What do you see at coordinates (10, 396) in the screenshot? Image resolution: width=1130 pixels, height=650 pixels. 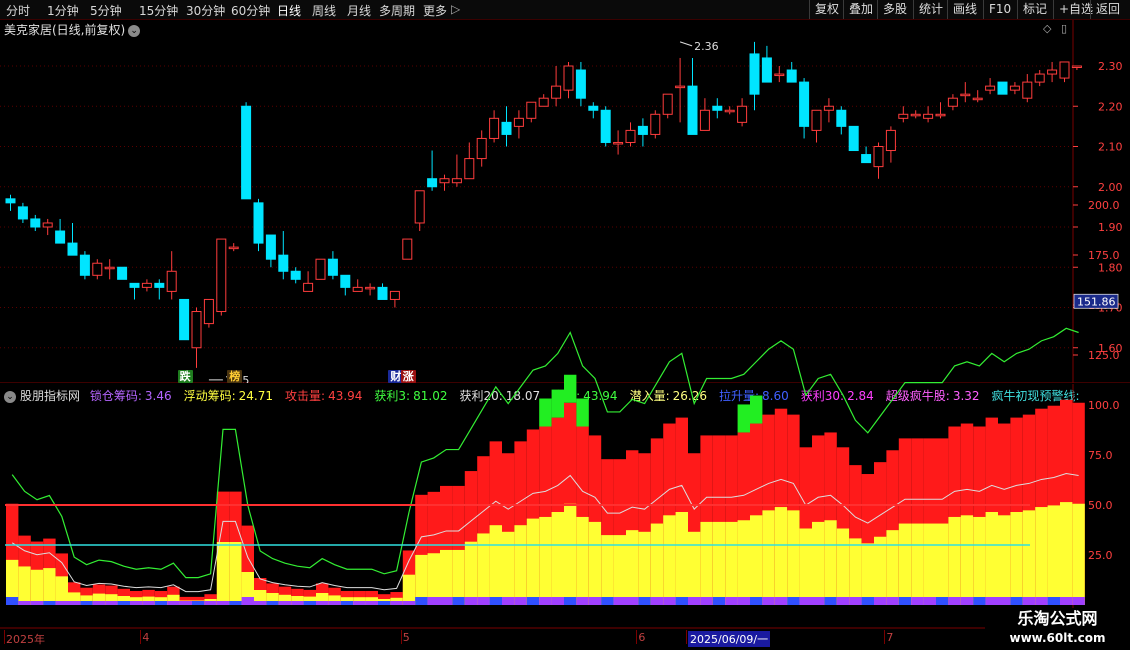 I see `indicator-menu-icon: ⌄` at bounding box center [10, 396].